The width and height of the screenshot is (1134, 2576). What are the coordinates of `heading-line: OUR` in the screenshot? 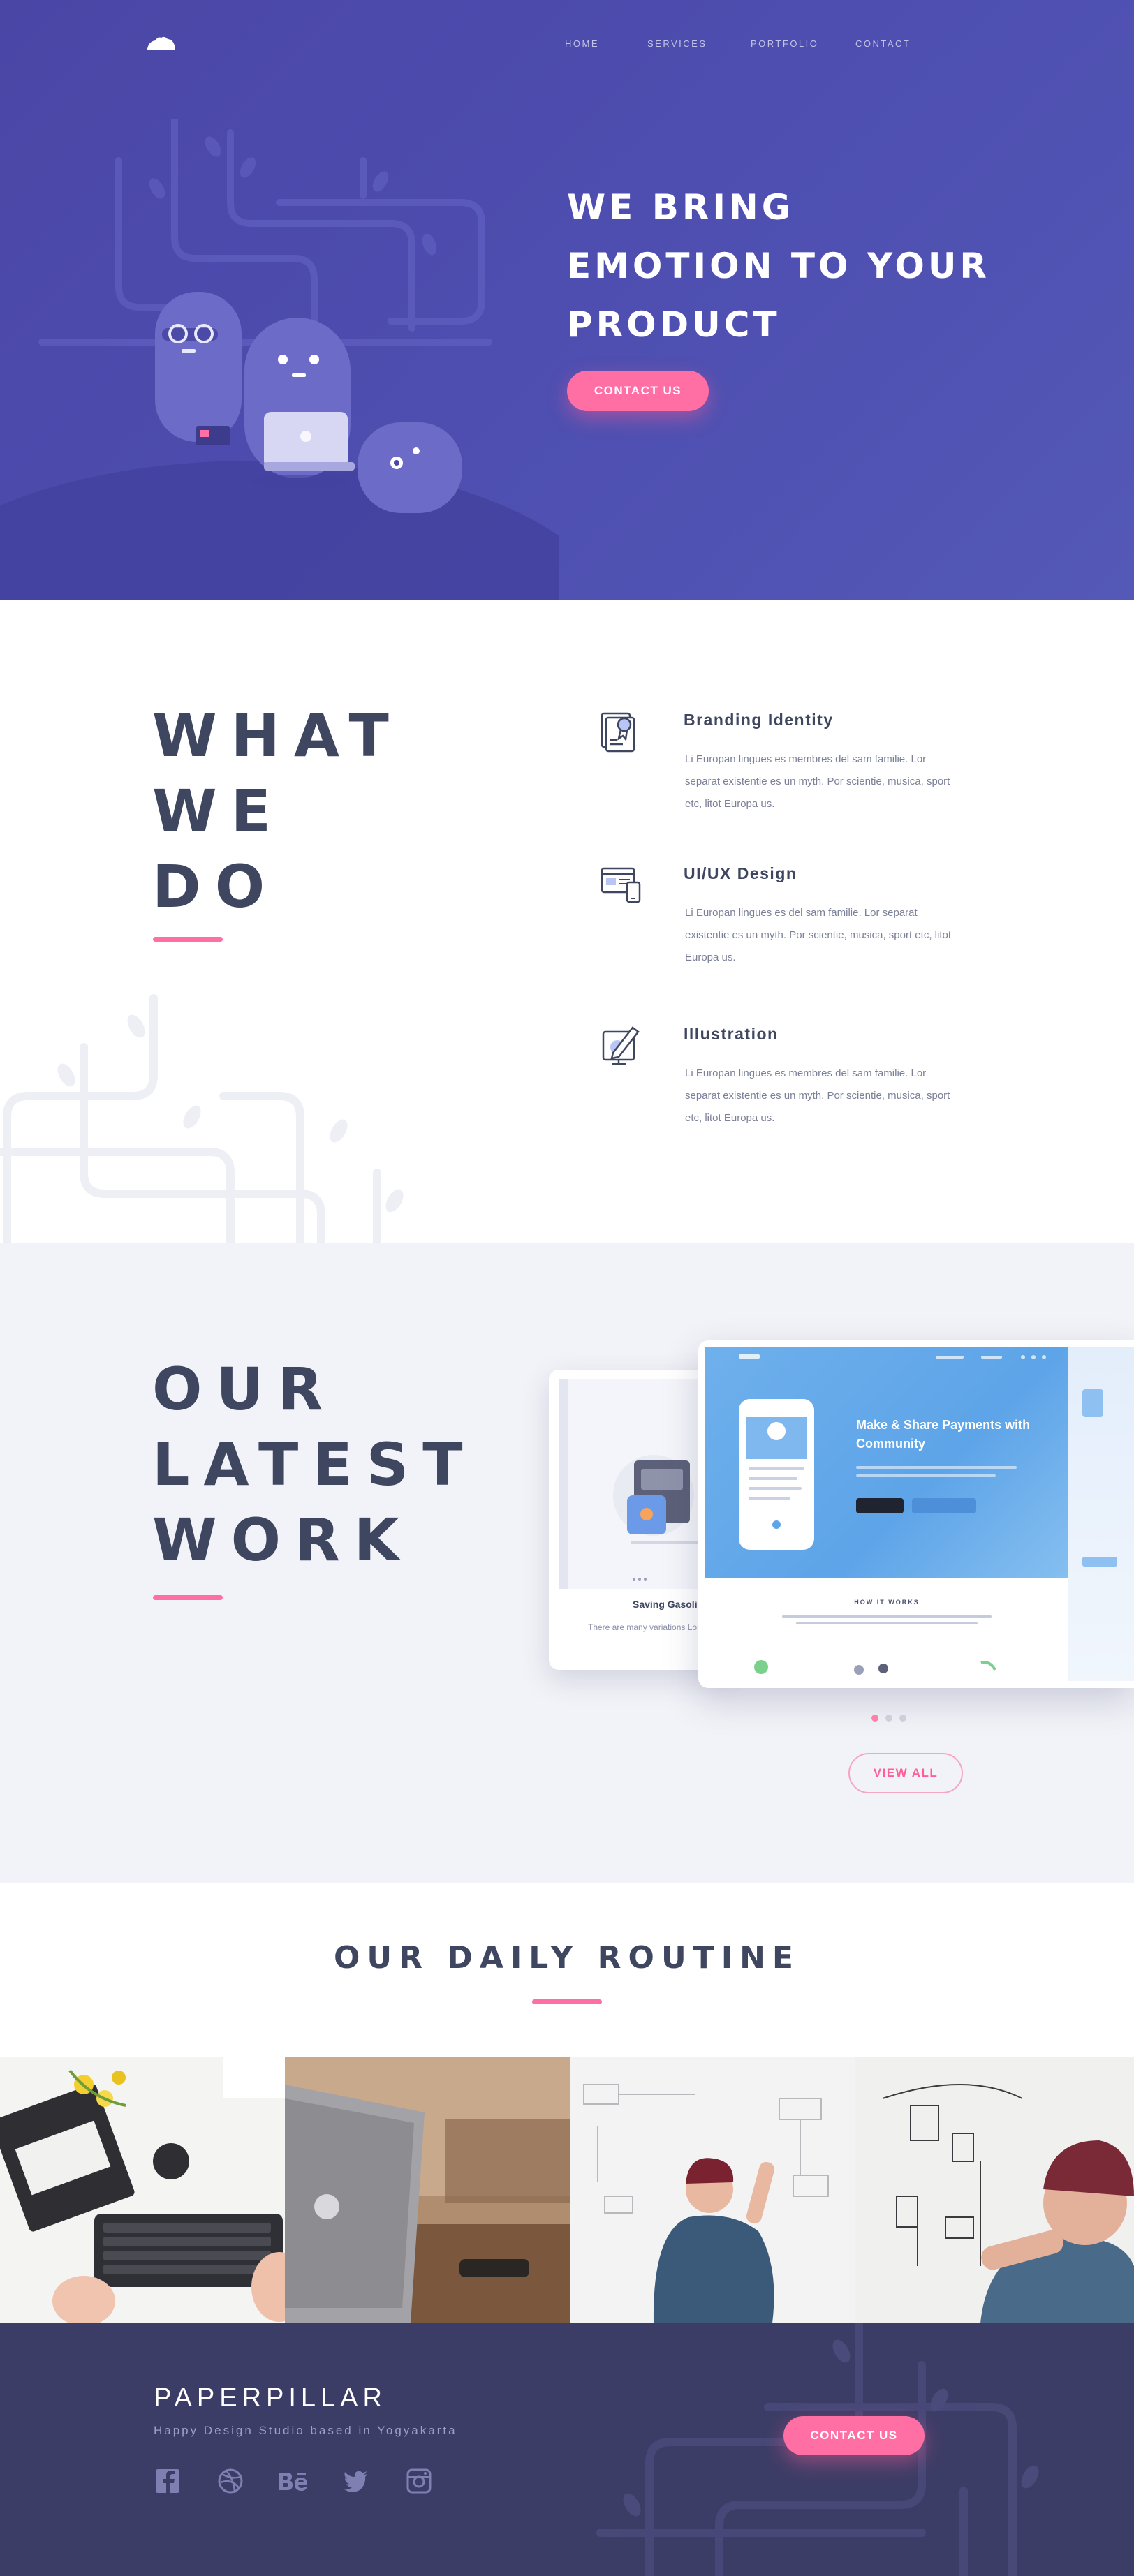 It's located at (244, 1389).